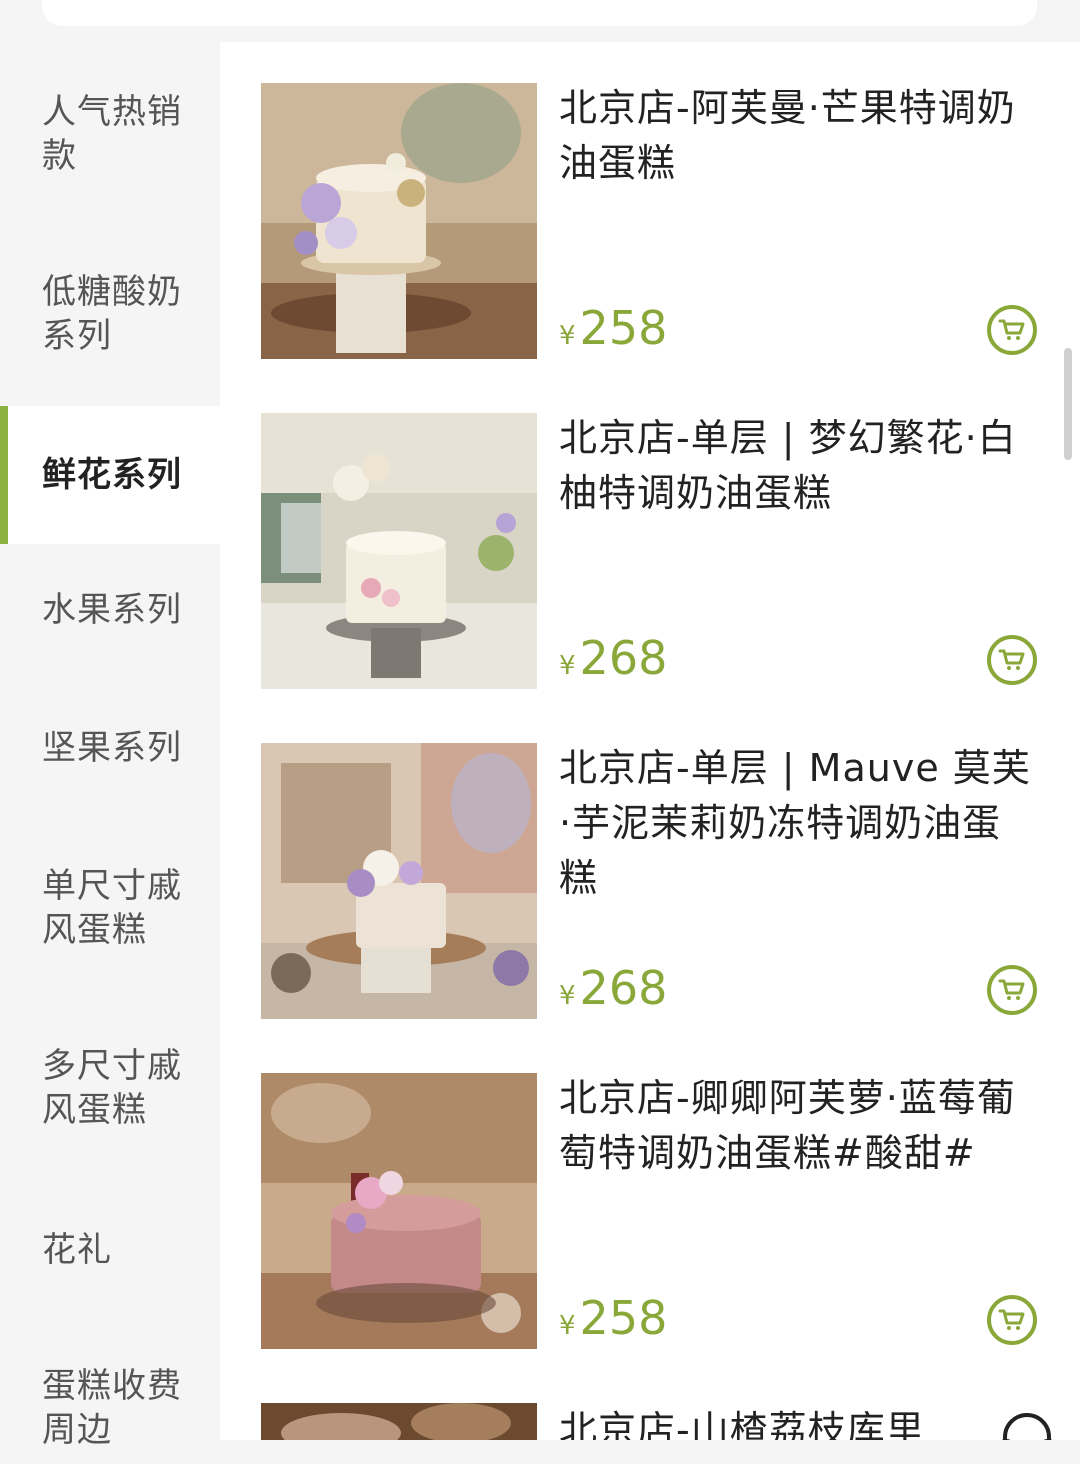 This screenshot has height=1464, width=1080. Describe the element at coordinates (1068, 404) in the screenshot. I see `scrollbar` at that location.